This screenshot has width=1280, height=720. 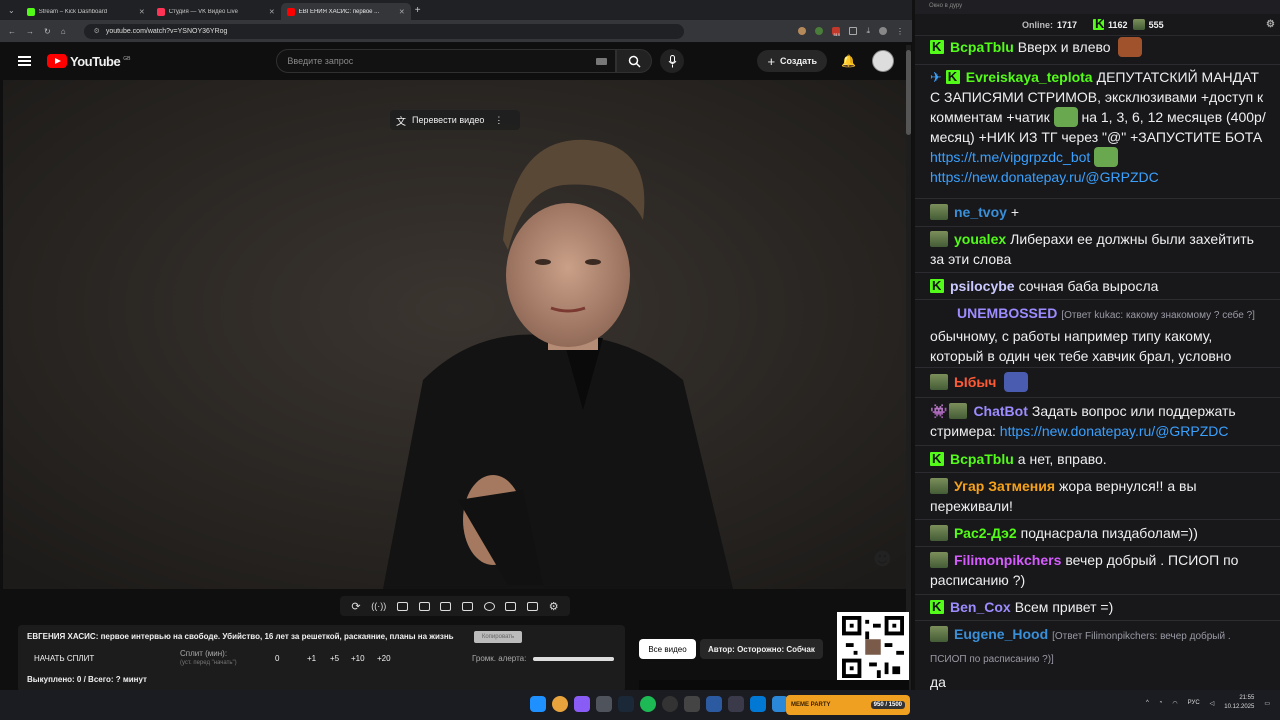 I want to click on chat-username: ne_tvoy, so click(x=980, y=212).